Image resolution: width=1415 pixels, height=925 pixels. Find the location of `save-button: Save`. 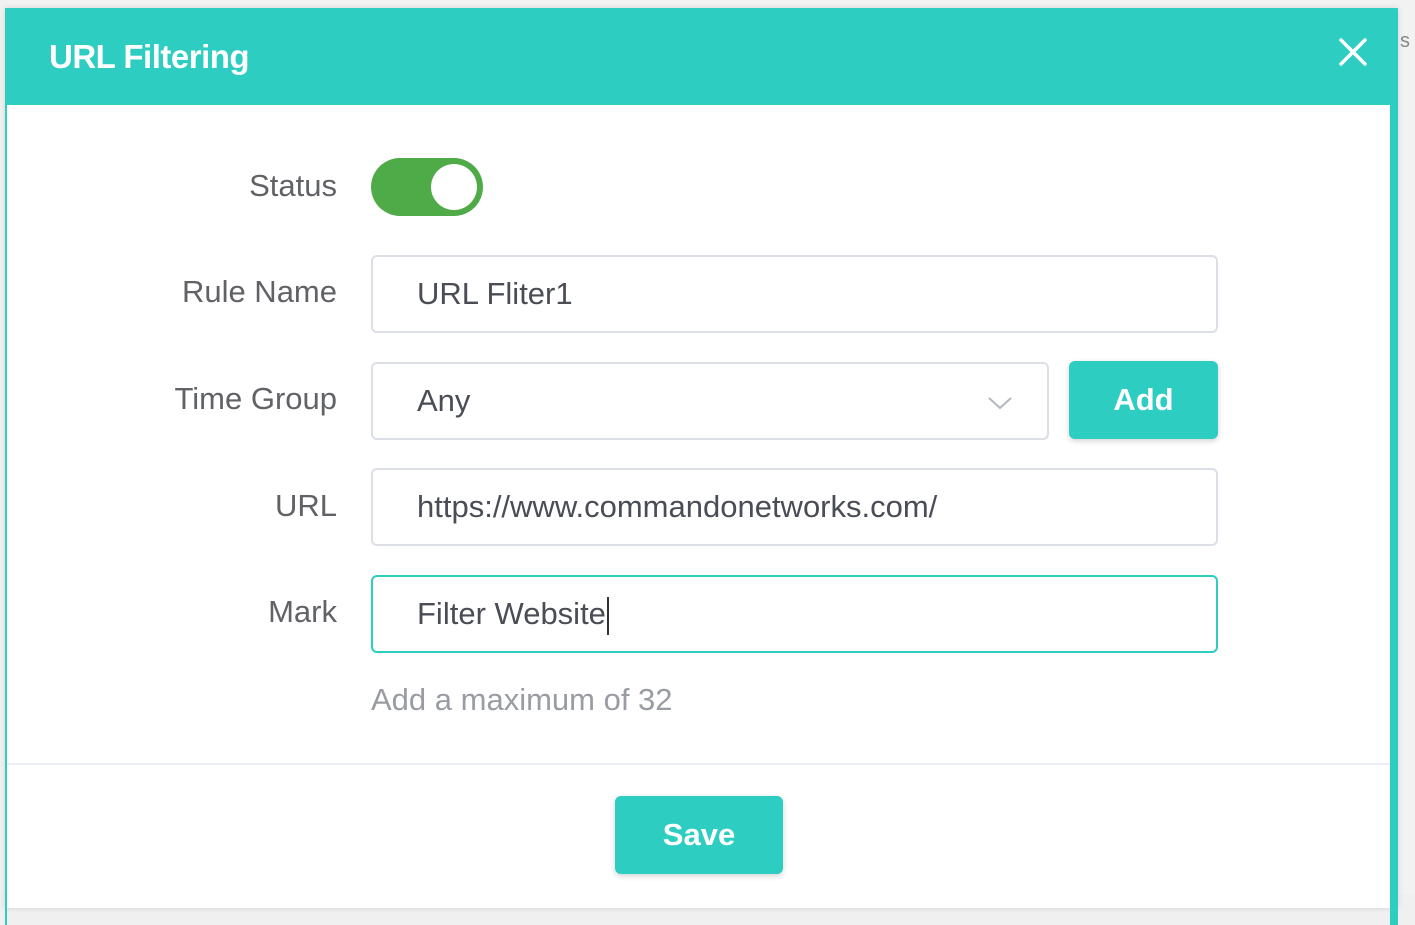

save-button: Save is located at coordinates (699, 835).